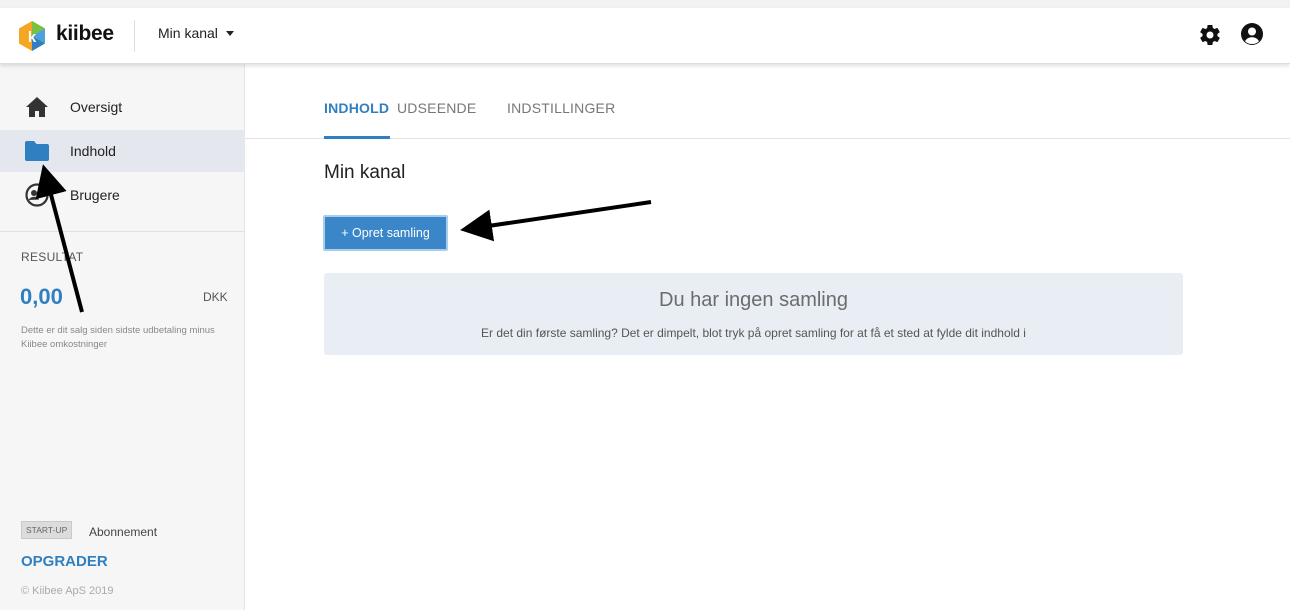 Image resolution: width=1290 pixels, height=610 pixels. What do you see at coordinates (122, 151) in the screenshot?
I see `sidebar-item-indhold: Indhold` at bounding box center [122, 151].